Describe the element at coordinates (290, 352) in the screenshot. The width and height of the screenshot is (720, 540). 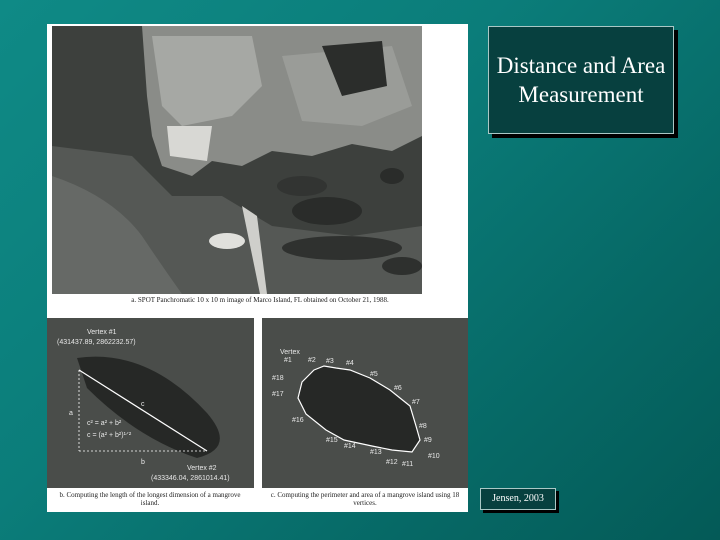
I see `vertex-word-label: Vertex` at that location.